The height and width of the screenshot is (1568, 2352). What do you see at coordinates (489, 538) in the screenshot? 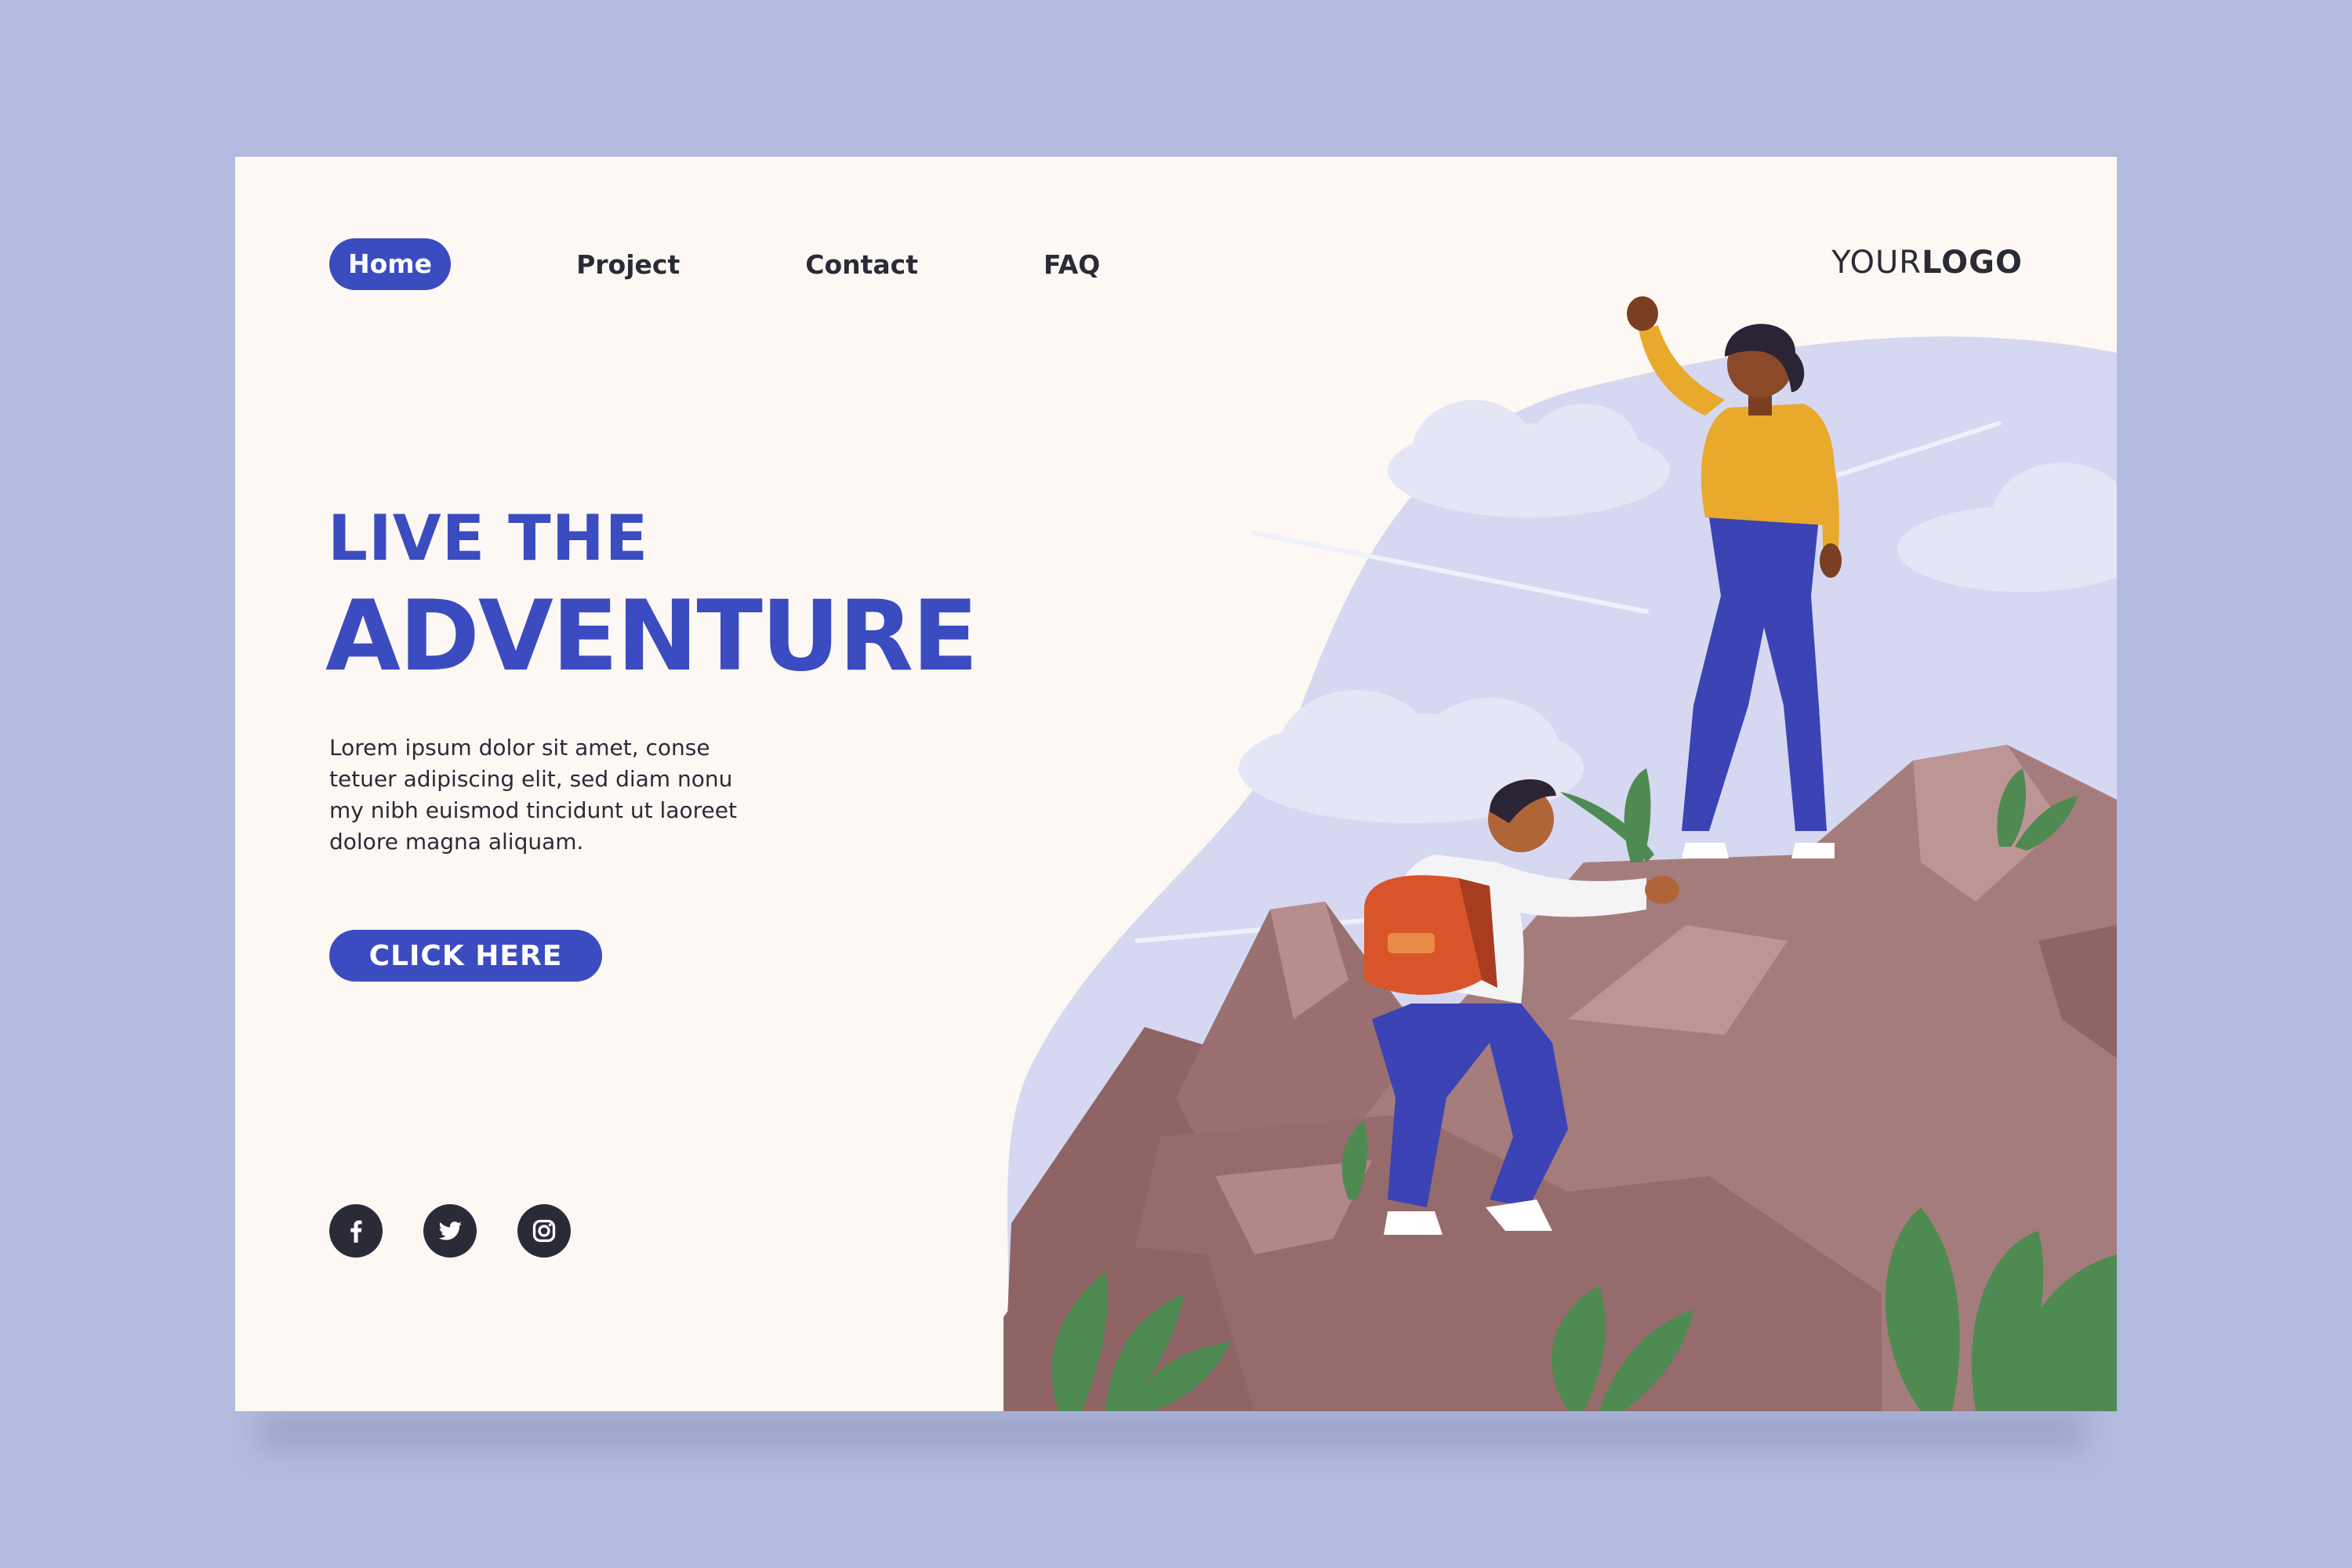
I see `headline-line1: LIVE THE` at bounding box center [489, 538].